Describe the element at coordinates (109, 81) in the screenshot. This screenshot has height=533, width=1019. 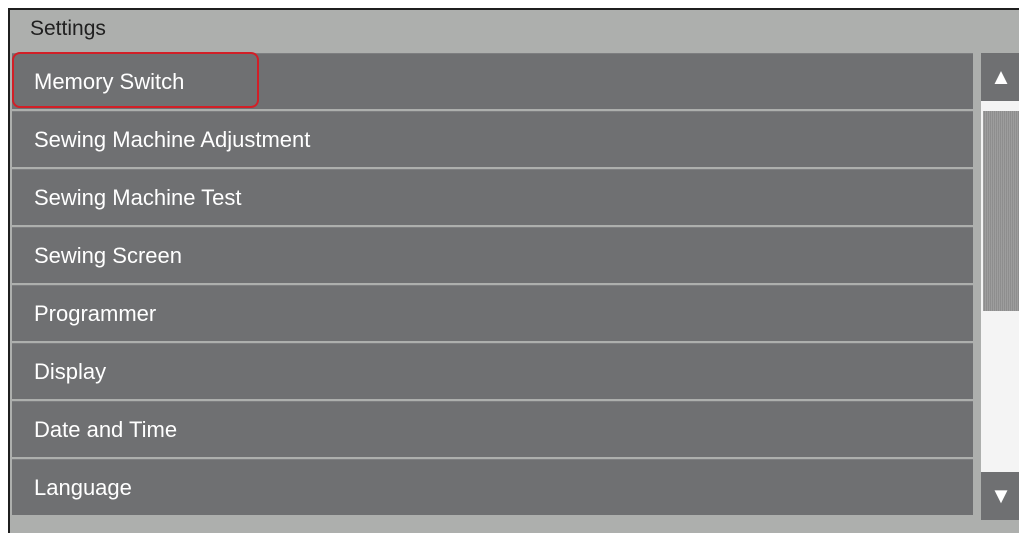
I see `menu-item-label: Memory Switch` at that location.